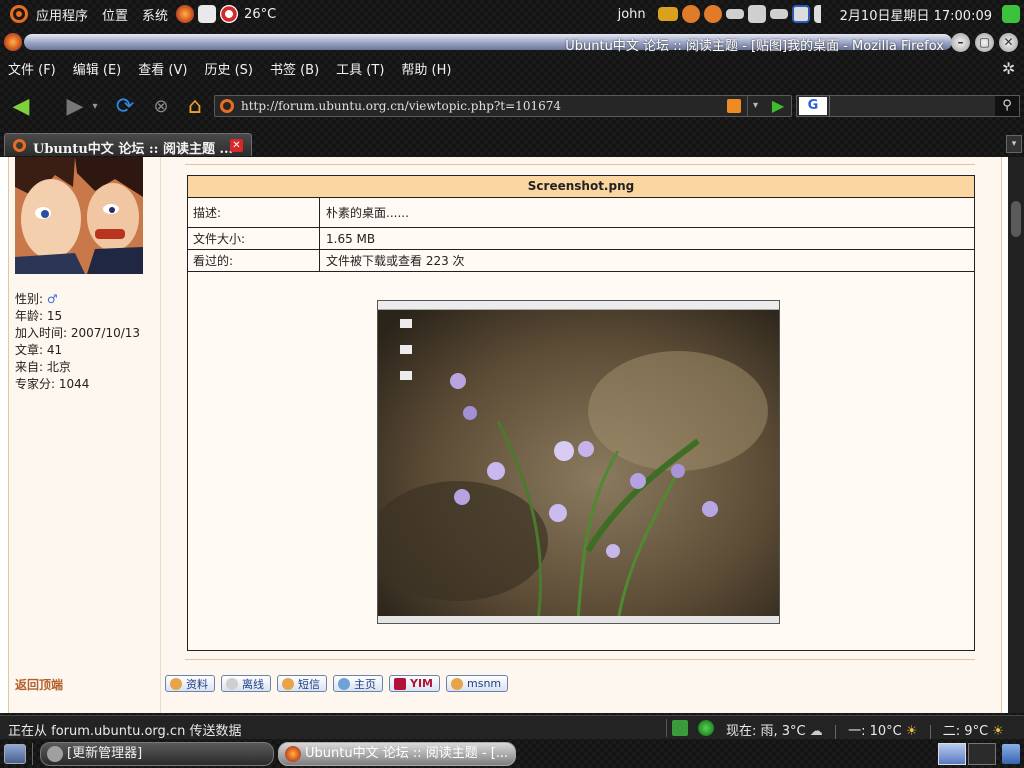 The width and height of the screenshot is (1024, 768). What do you see at coordinates (161, 107) in the screenshot?
I see `stop-icon: ⊗` at bounding box center [161, 107].